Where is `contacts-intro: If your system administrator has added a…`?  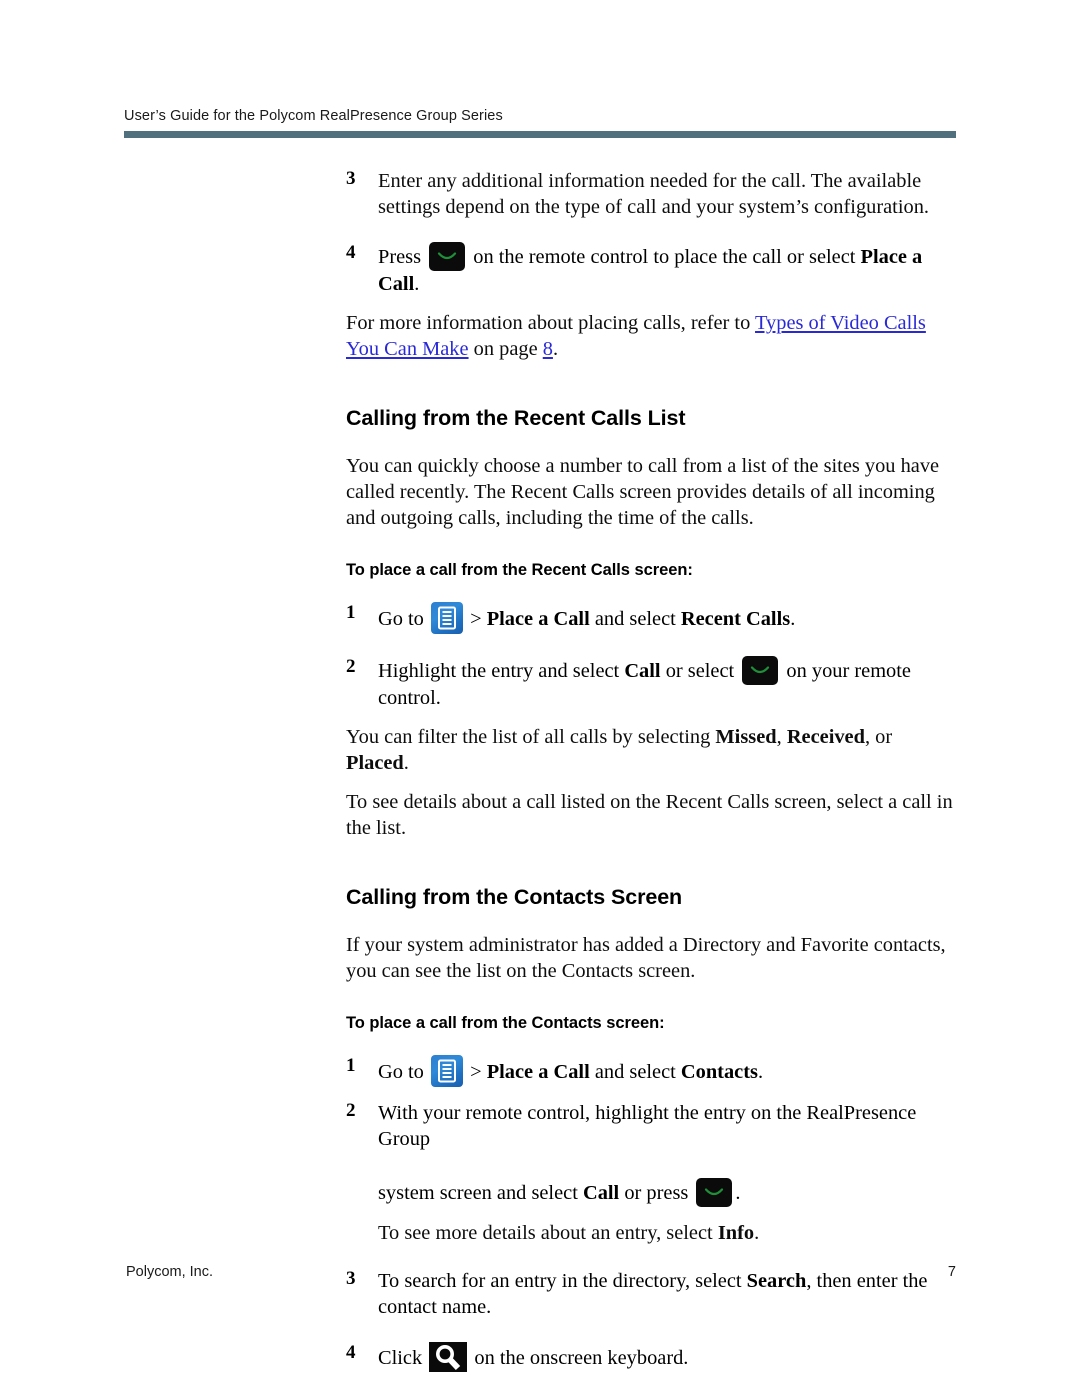
contacts-intro: If your system administrator has added a… is located at coordinates (646, 958).